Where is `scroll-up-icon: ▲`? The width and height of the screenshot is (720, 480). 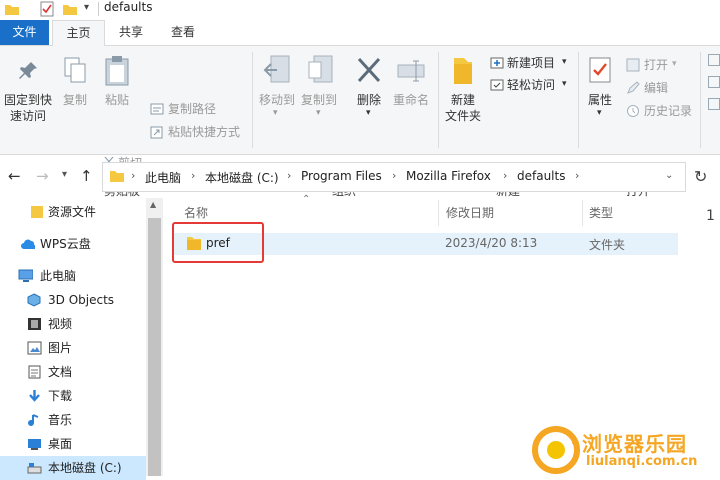 scroll-up-icon: ▲ is located at coordinates (153, 204).